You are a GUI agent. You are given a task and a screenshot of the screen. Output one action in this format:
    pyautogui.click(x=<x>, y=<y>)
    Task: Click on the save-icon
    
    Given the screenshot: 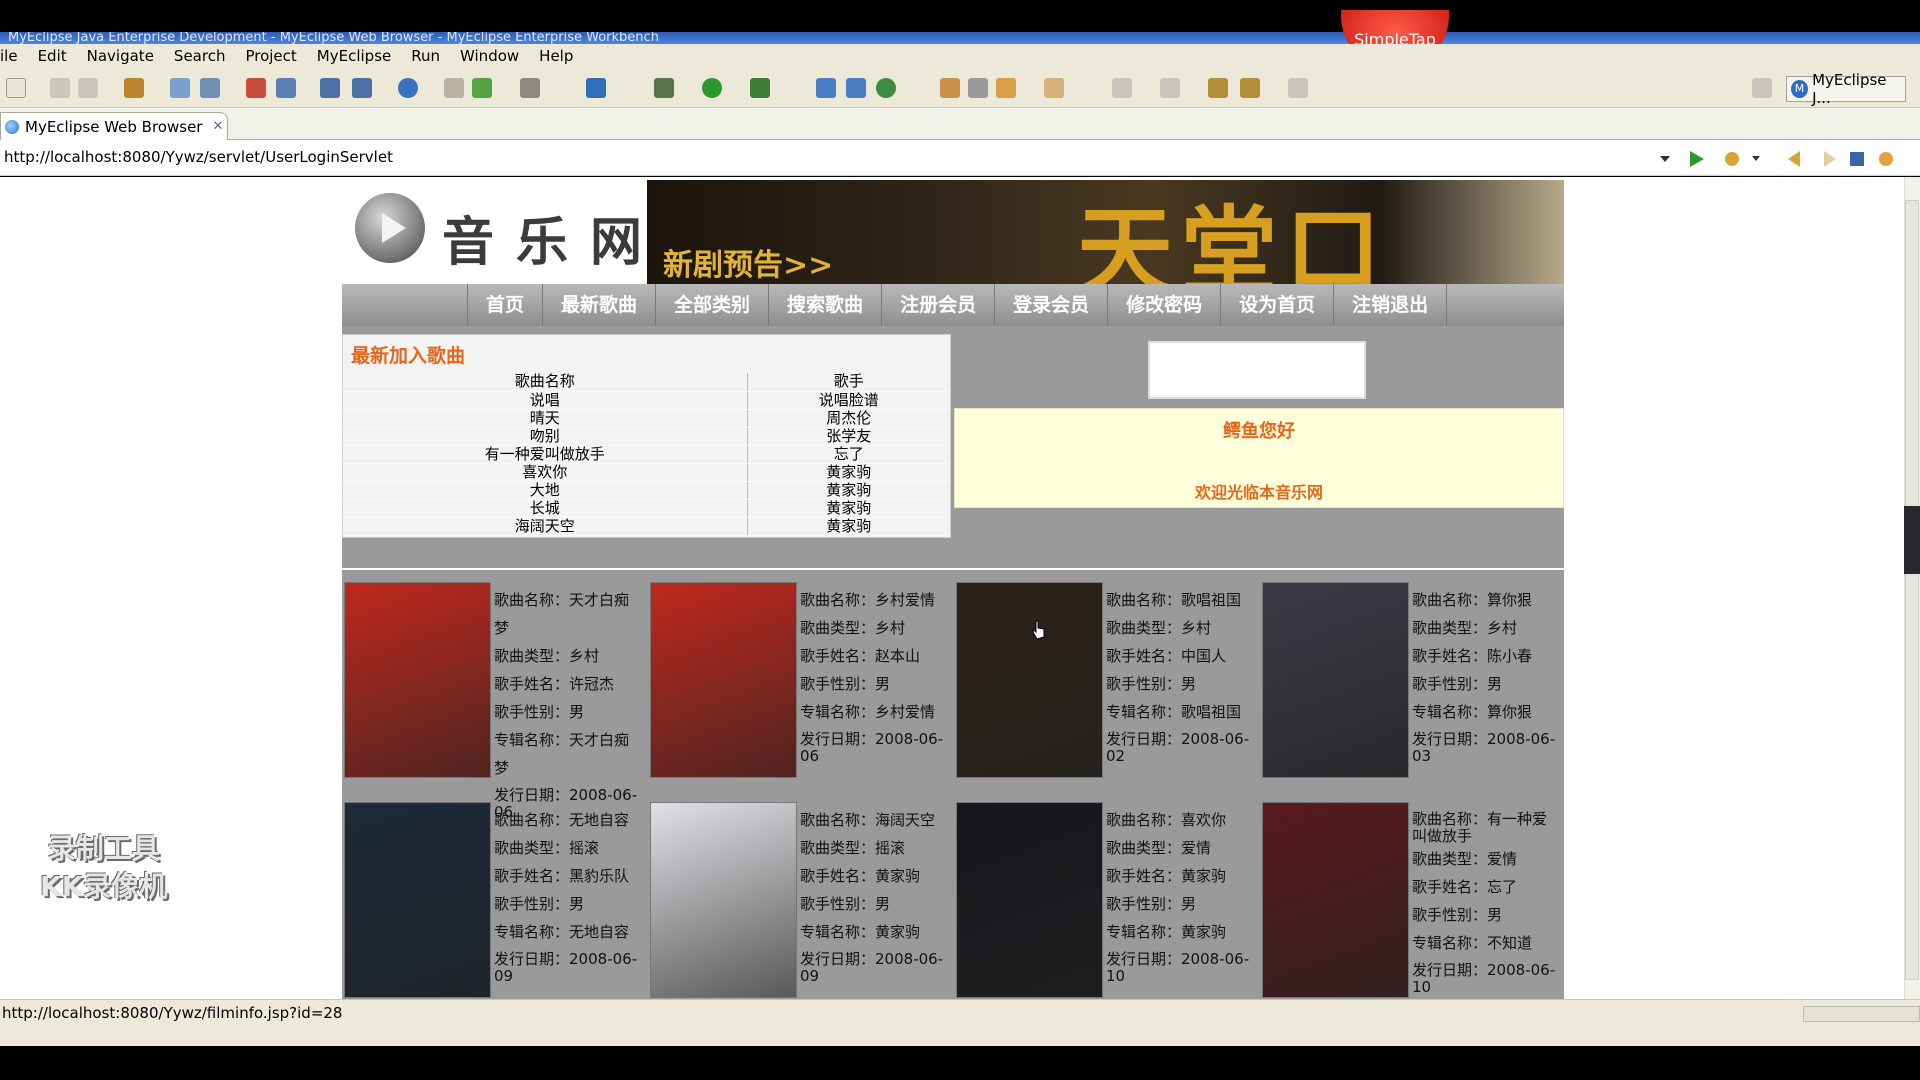 What is the action you would take?
    pyautogui.click(x=60, y=88)
    